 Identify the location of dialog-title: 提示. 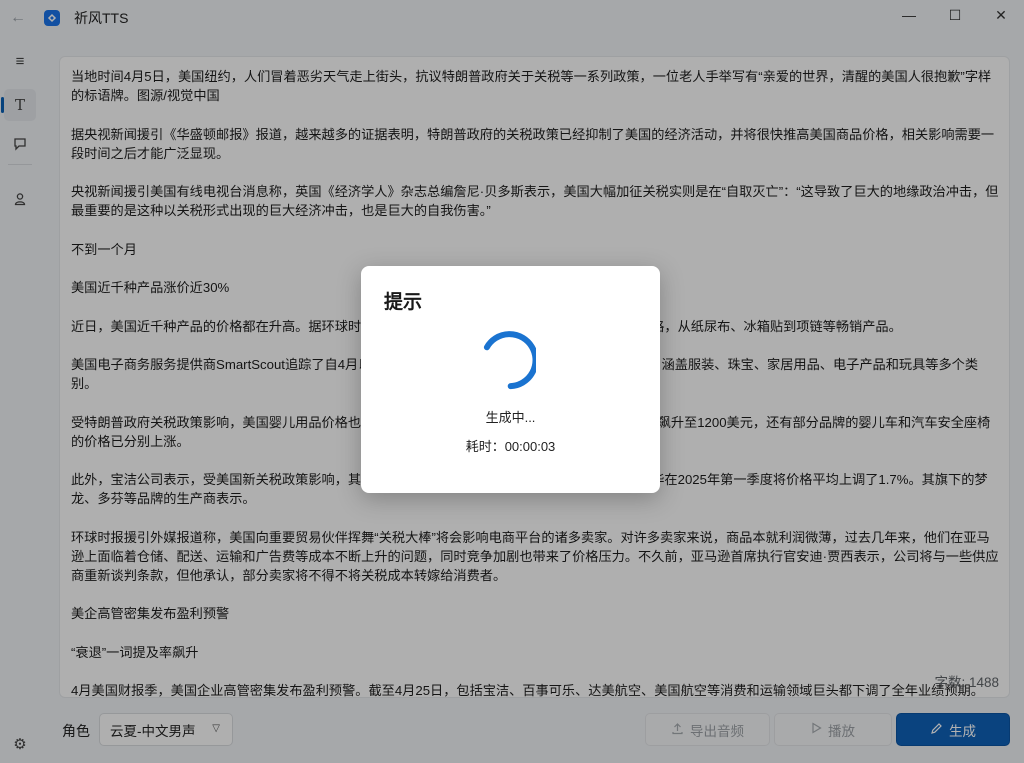
(403, 302).